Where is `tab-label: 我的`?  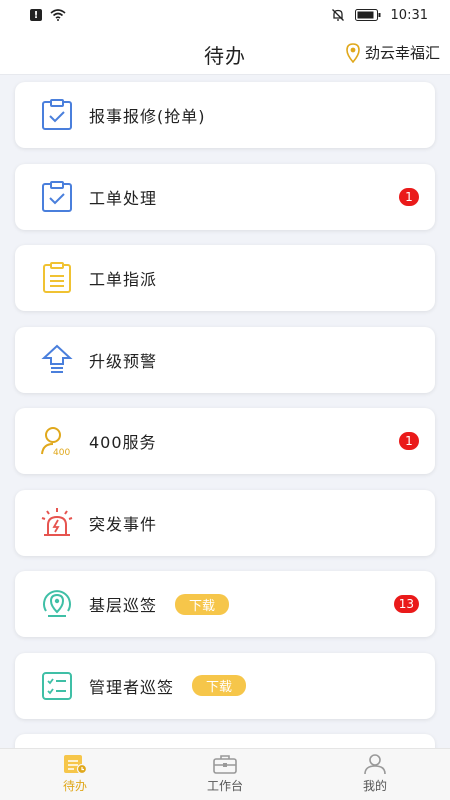 tab-label: 我的 is located at coordinates (374, 786).